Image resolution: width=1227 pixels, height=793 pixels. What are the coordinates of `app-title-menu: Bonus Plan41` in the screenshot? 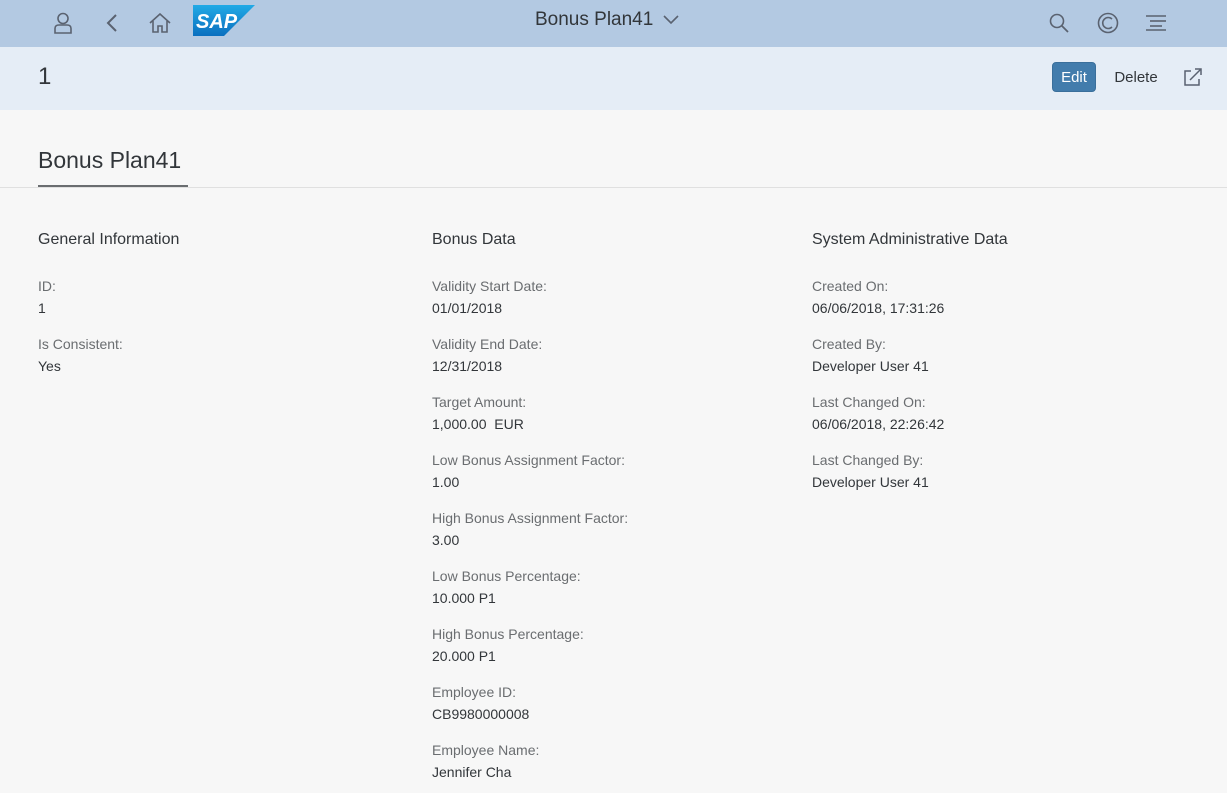 It's located at (607, 20).